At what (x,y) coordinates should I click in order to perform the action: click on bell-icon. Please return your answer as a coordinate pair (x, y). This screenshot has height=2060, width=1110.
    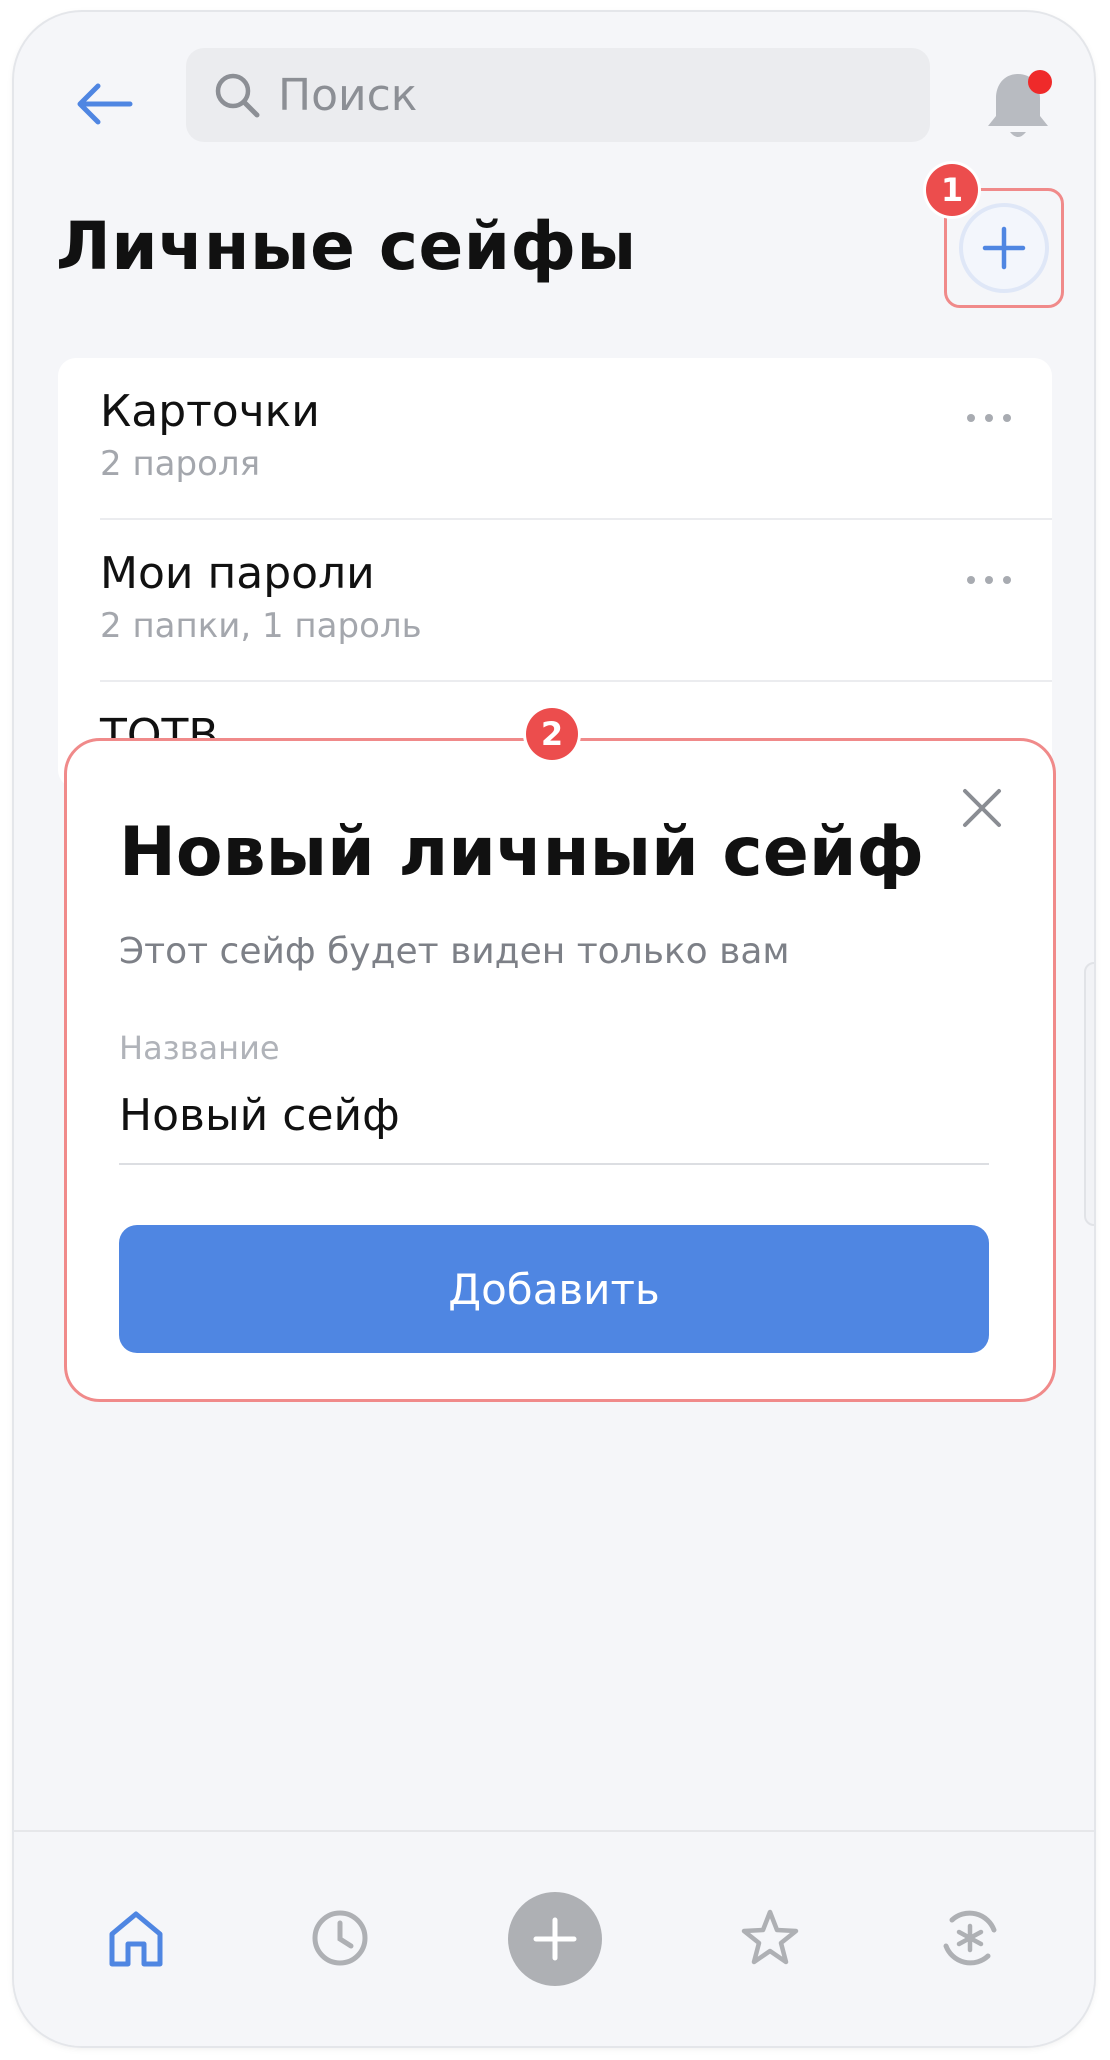
    Looking at the image, I should click on (1020, 103).